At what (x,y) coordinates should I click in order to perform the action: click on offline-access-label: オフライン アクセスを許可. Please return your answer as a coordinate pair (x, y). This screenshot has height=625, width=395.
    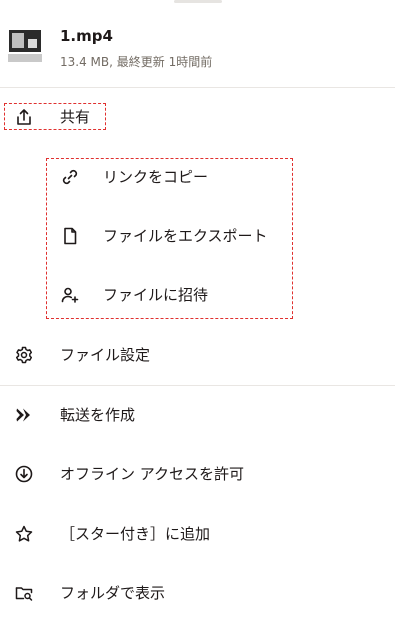
    Looking at the image, I should click on (152, 474).